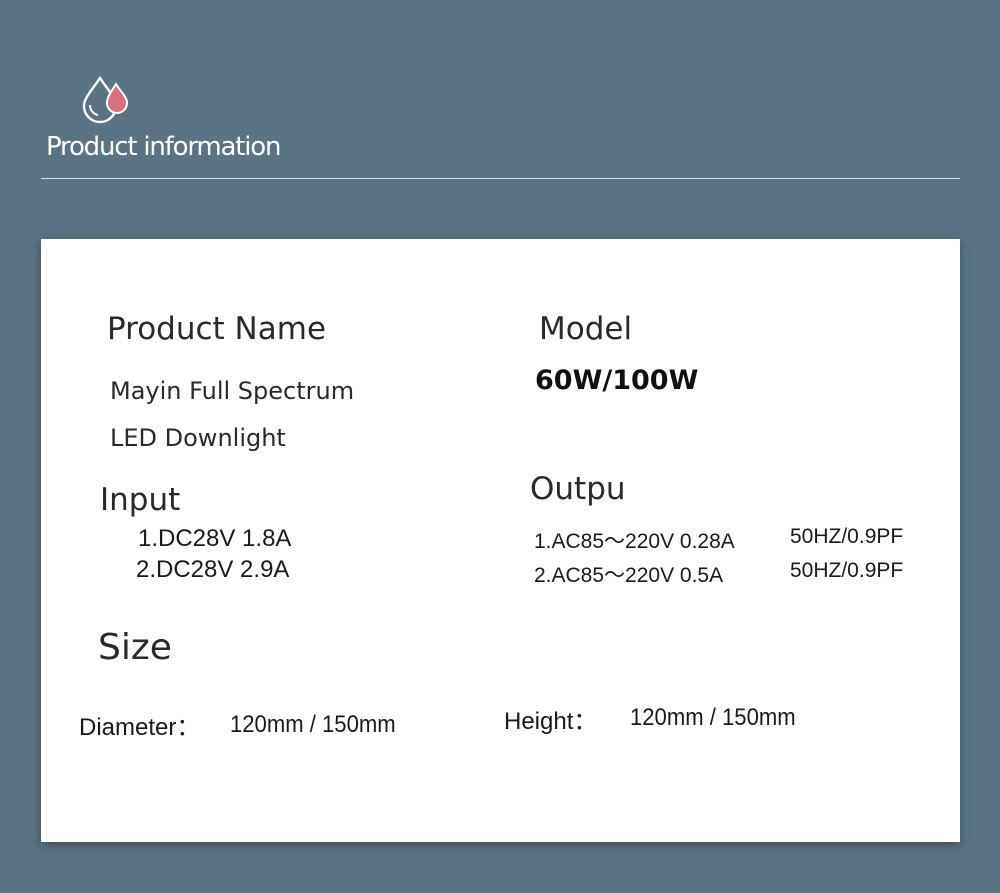  Describe the element at coordinates (217, 329) in the screenshot. I see `product-name-label: Product Name` at that location.